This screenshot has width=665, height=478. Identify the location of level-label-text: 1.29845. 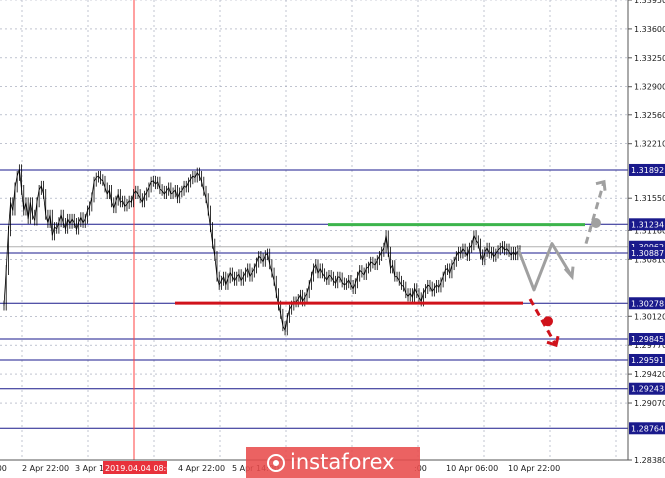
(647, 339).